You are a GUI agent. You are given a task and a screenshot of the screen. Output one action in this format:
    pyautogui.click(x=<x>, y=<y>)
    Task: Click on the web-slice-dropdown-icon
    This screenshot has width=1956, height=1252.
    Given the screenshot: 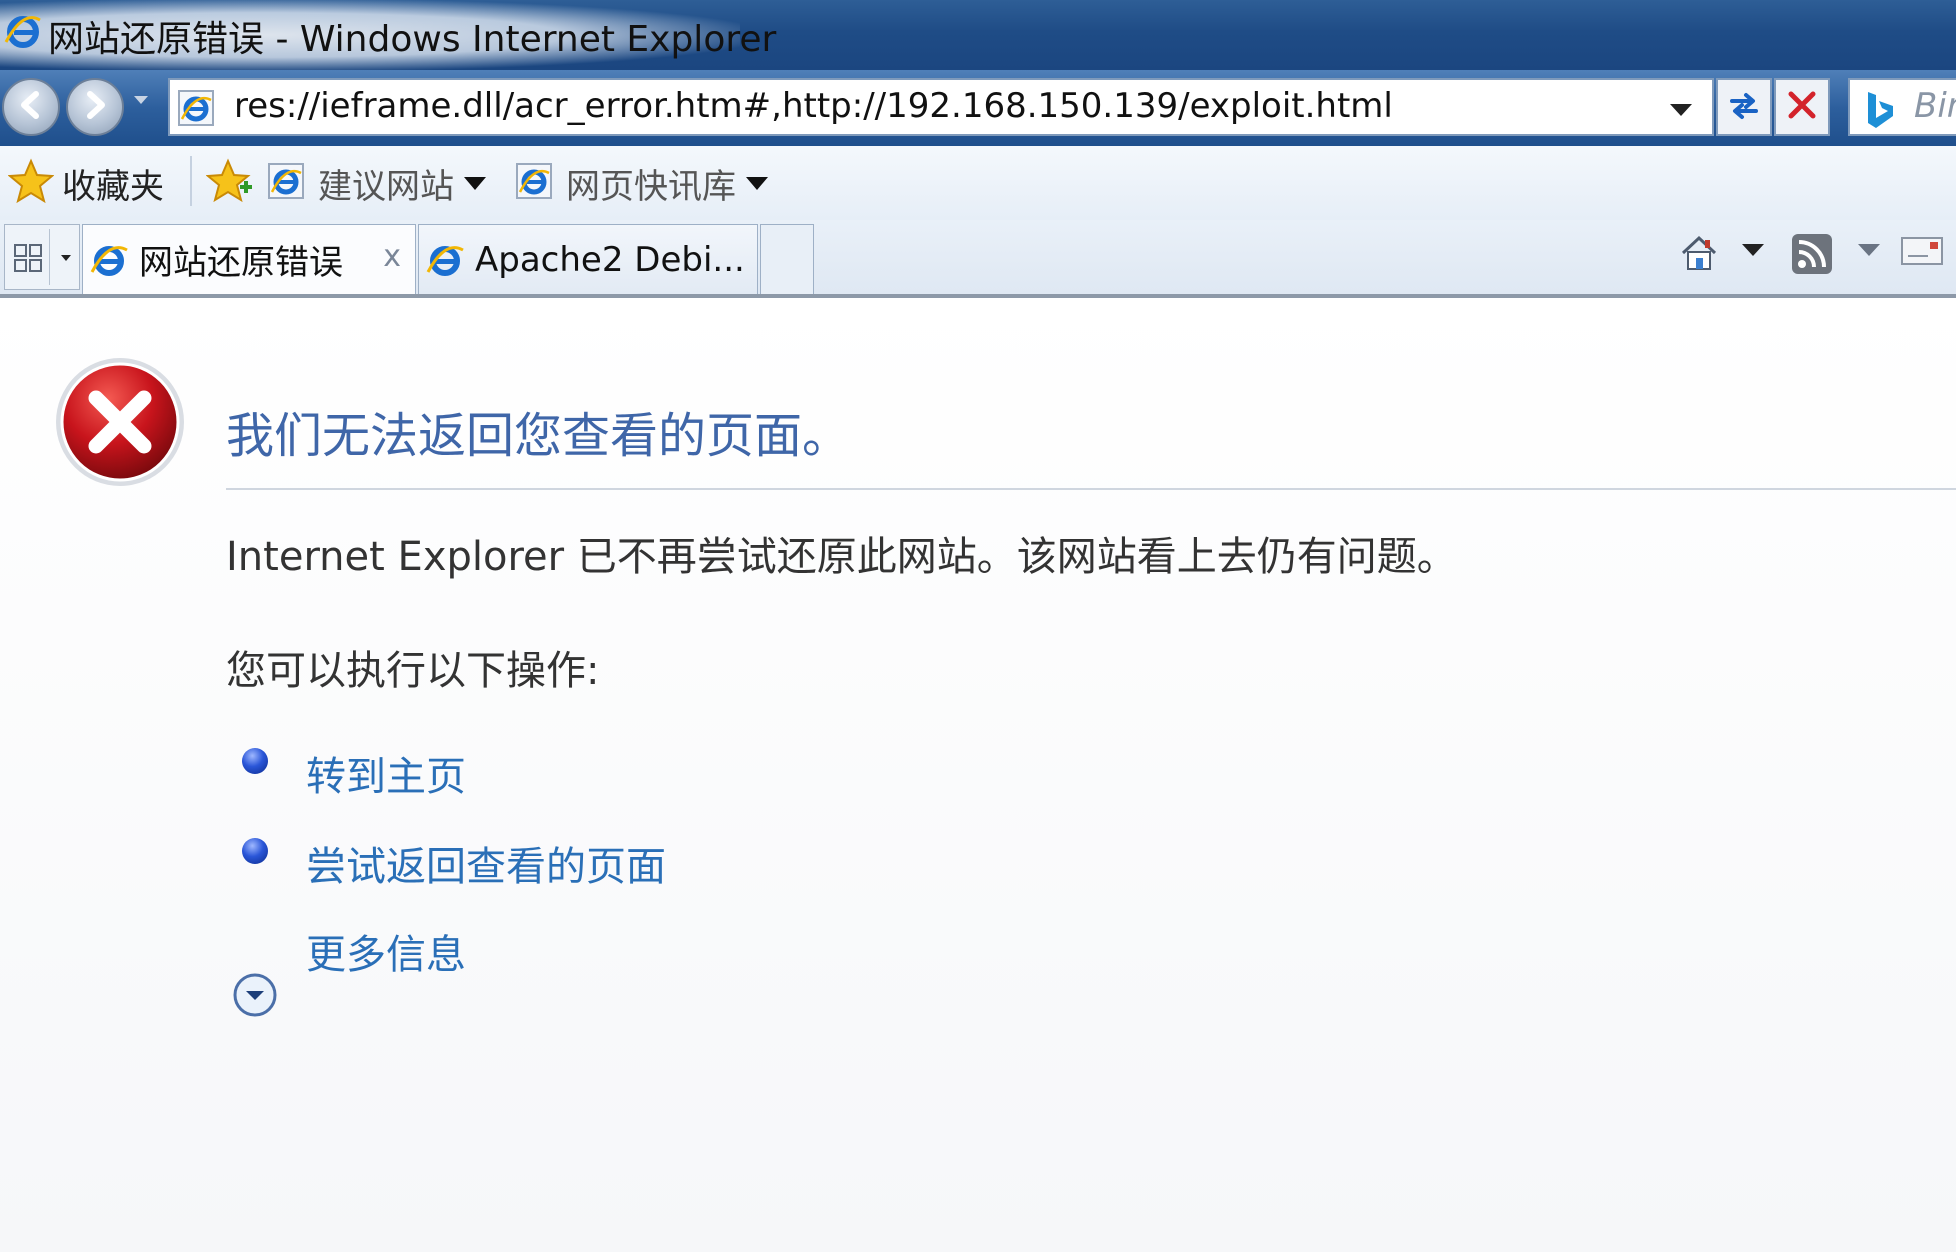 What is the action you would take?
    pyautogui.click(x=757, y=183)
    